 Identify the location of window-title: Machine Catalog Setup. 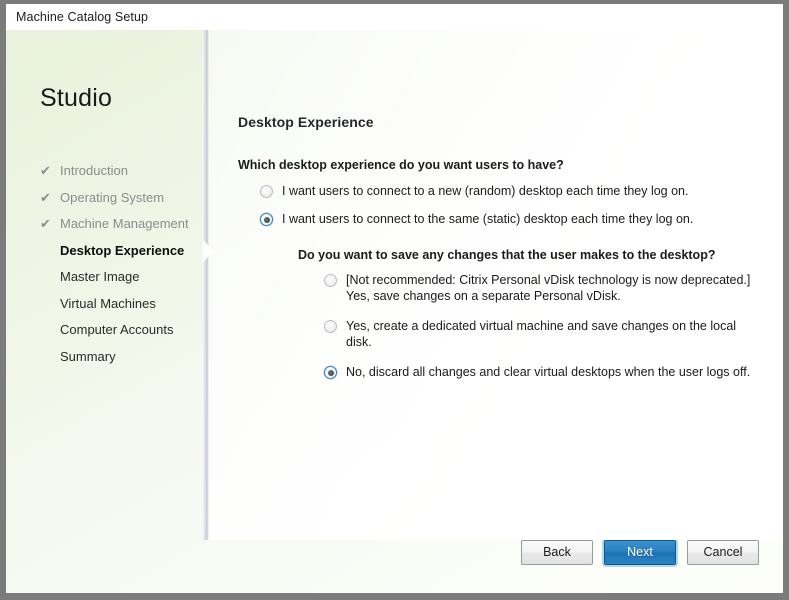
(82, 17).